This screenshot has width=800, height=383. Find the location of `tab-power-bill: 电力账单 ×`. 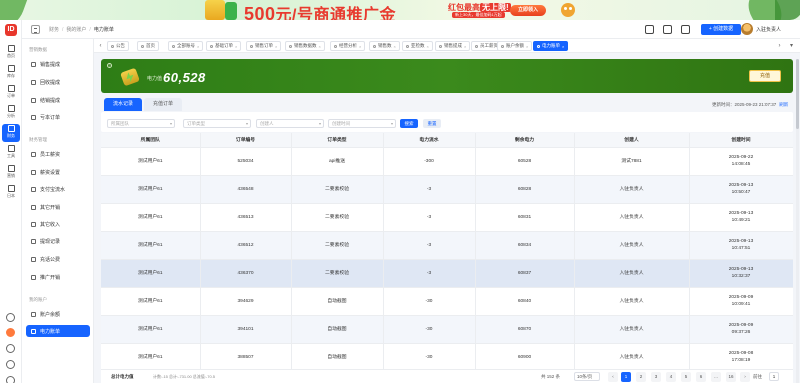

tab-power-bill: 电力账单 × is located at coordinates (551, 46).